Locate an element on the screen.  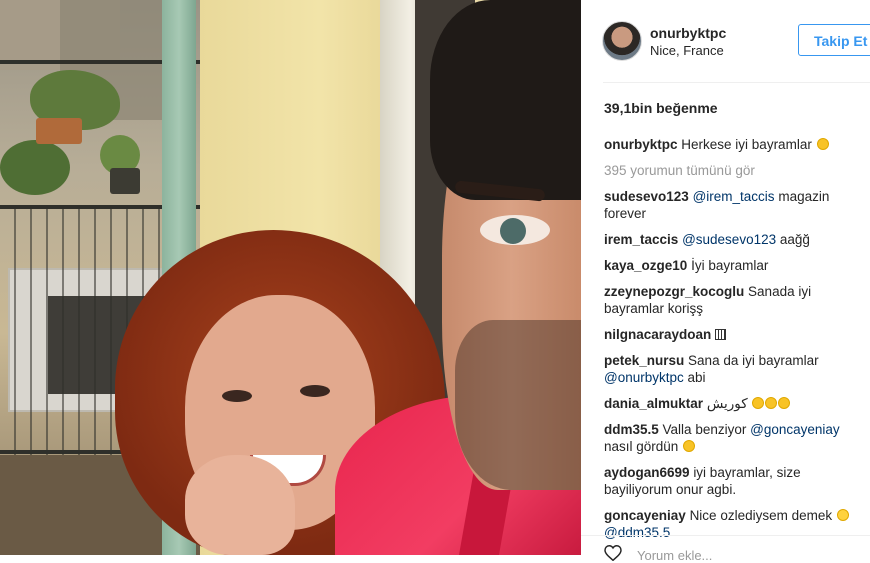
comment-username: ddm35.5 is located at coordinates (631, 429).